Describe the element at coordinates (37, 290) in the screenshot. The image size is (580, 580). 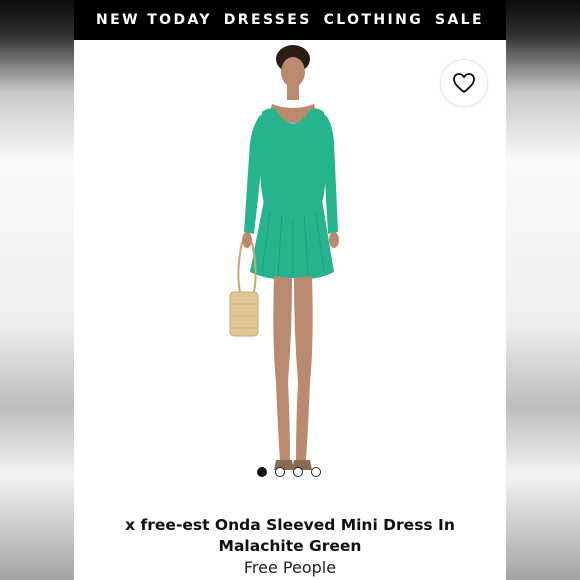
I see `blurred-backdrop-left` at that location.